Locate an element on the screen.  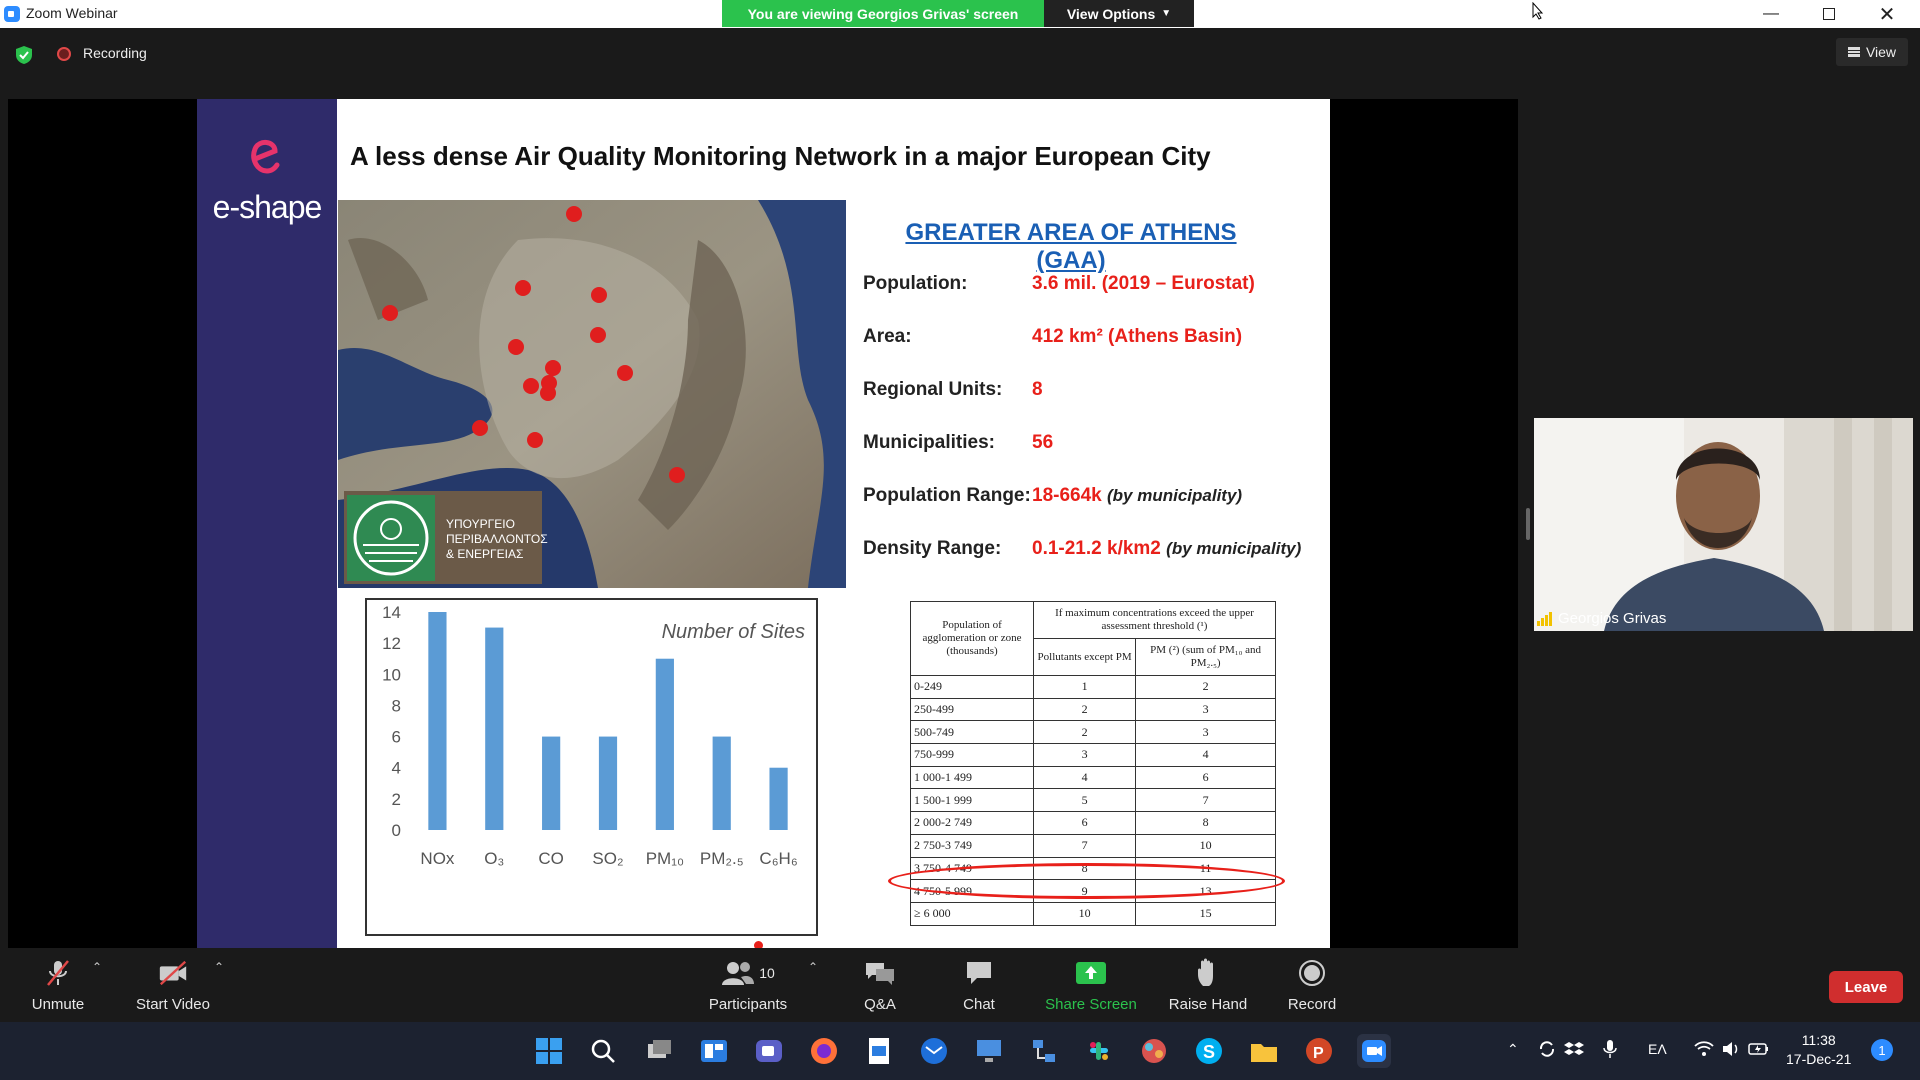
recording-label: Recording is located at coordinates (115, 53).